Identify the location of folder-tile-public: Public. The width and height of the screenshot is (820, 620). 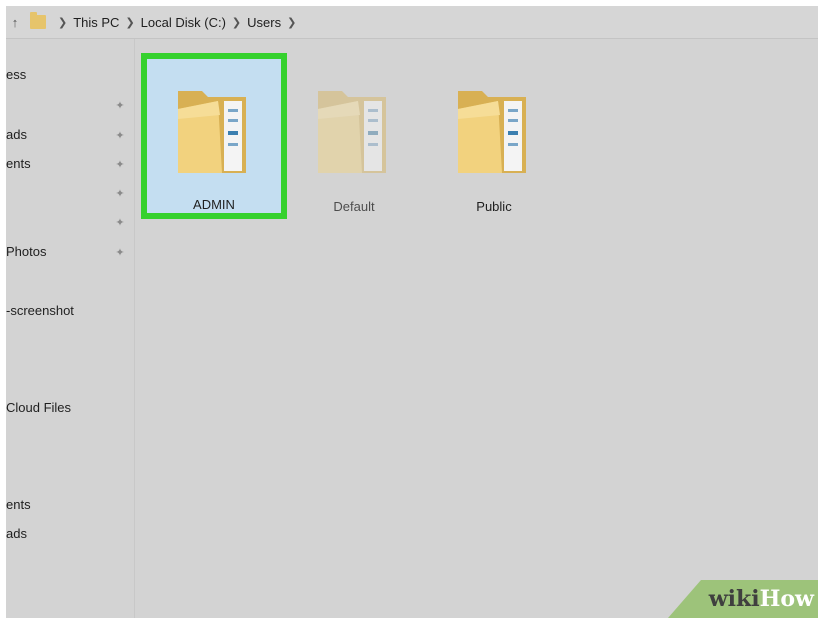
(494, 136).